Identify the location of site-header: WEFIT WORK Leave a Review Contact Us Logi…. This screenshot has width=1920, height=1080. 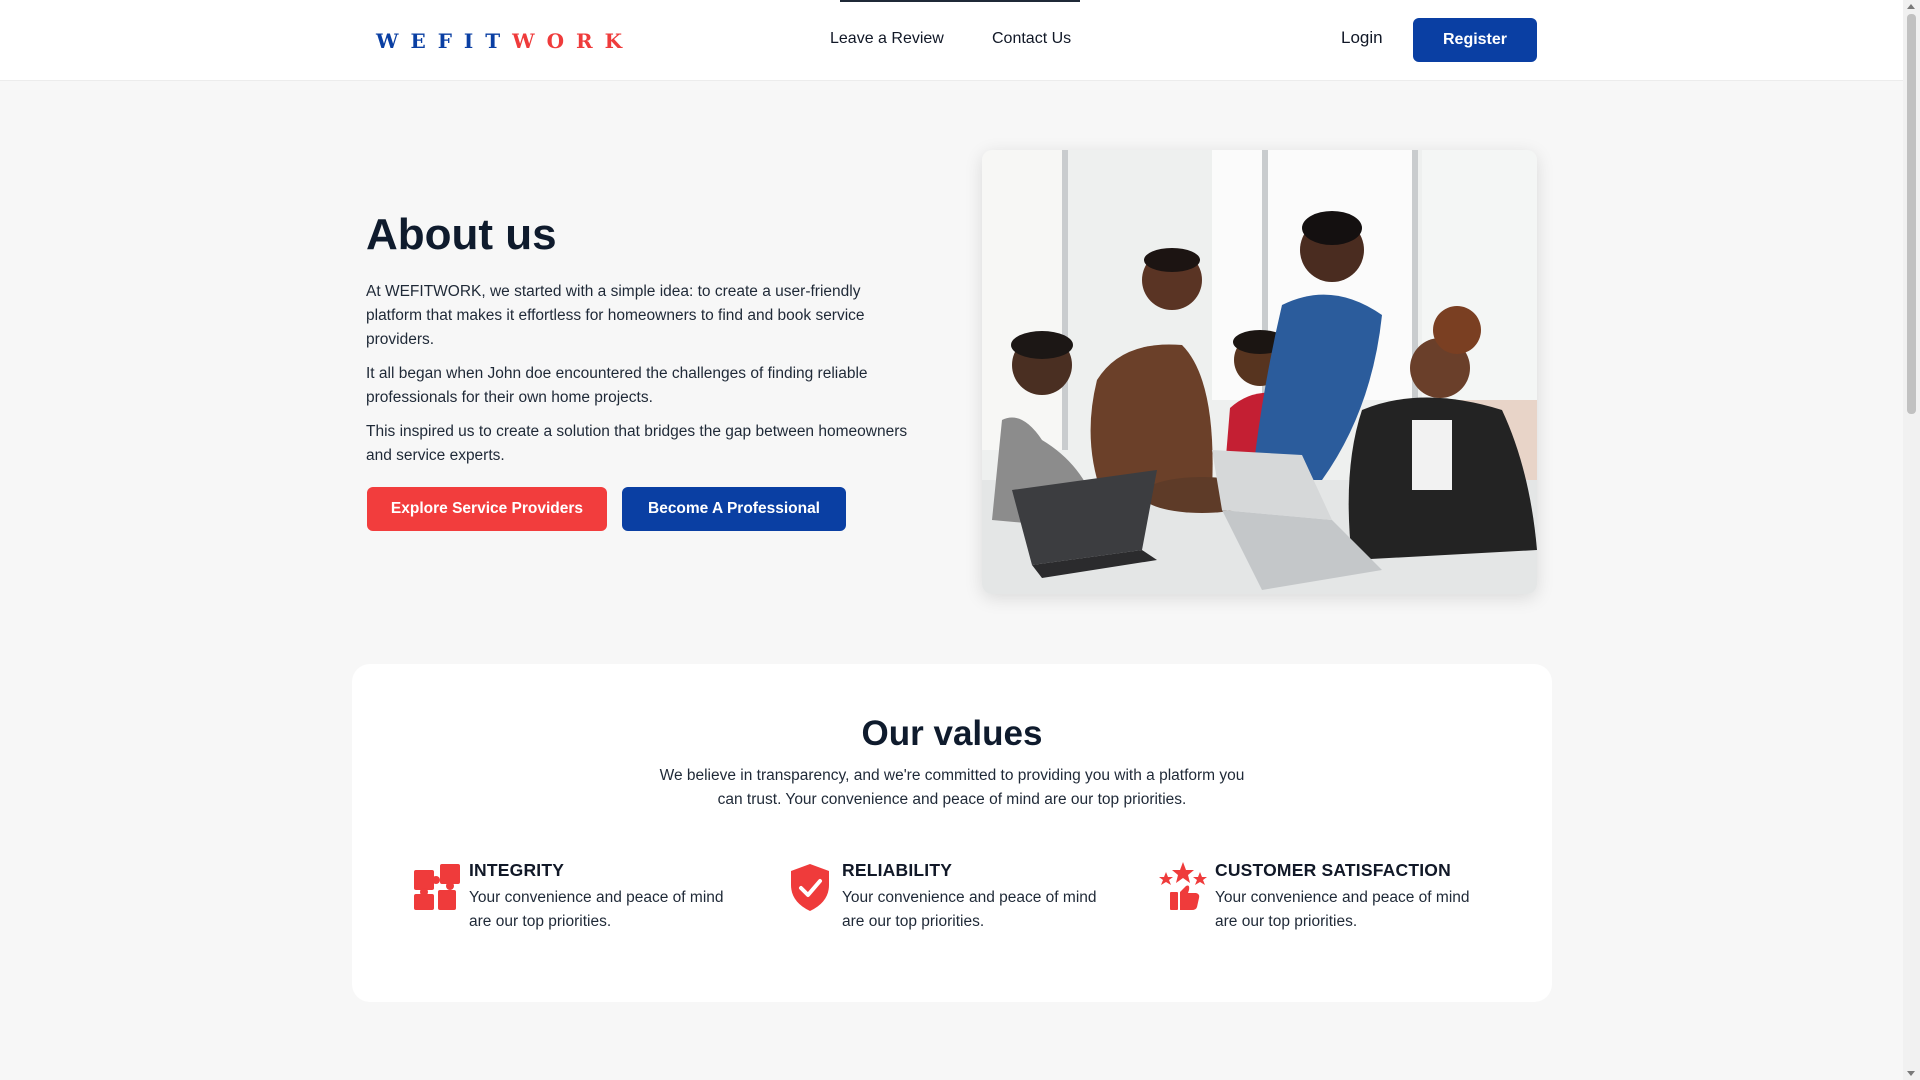
(951, 40).